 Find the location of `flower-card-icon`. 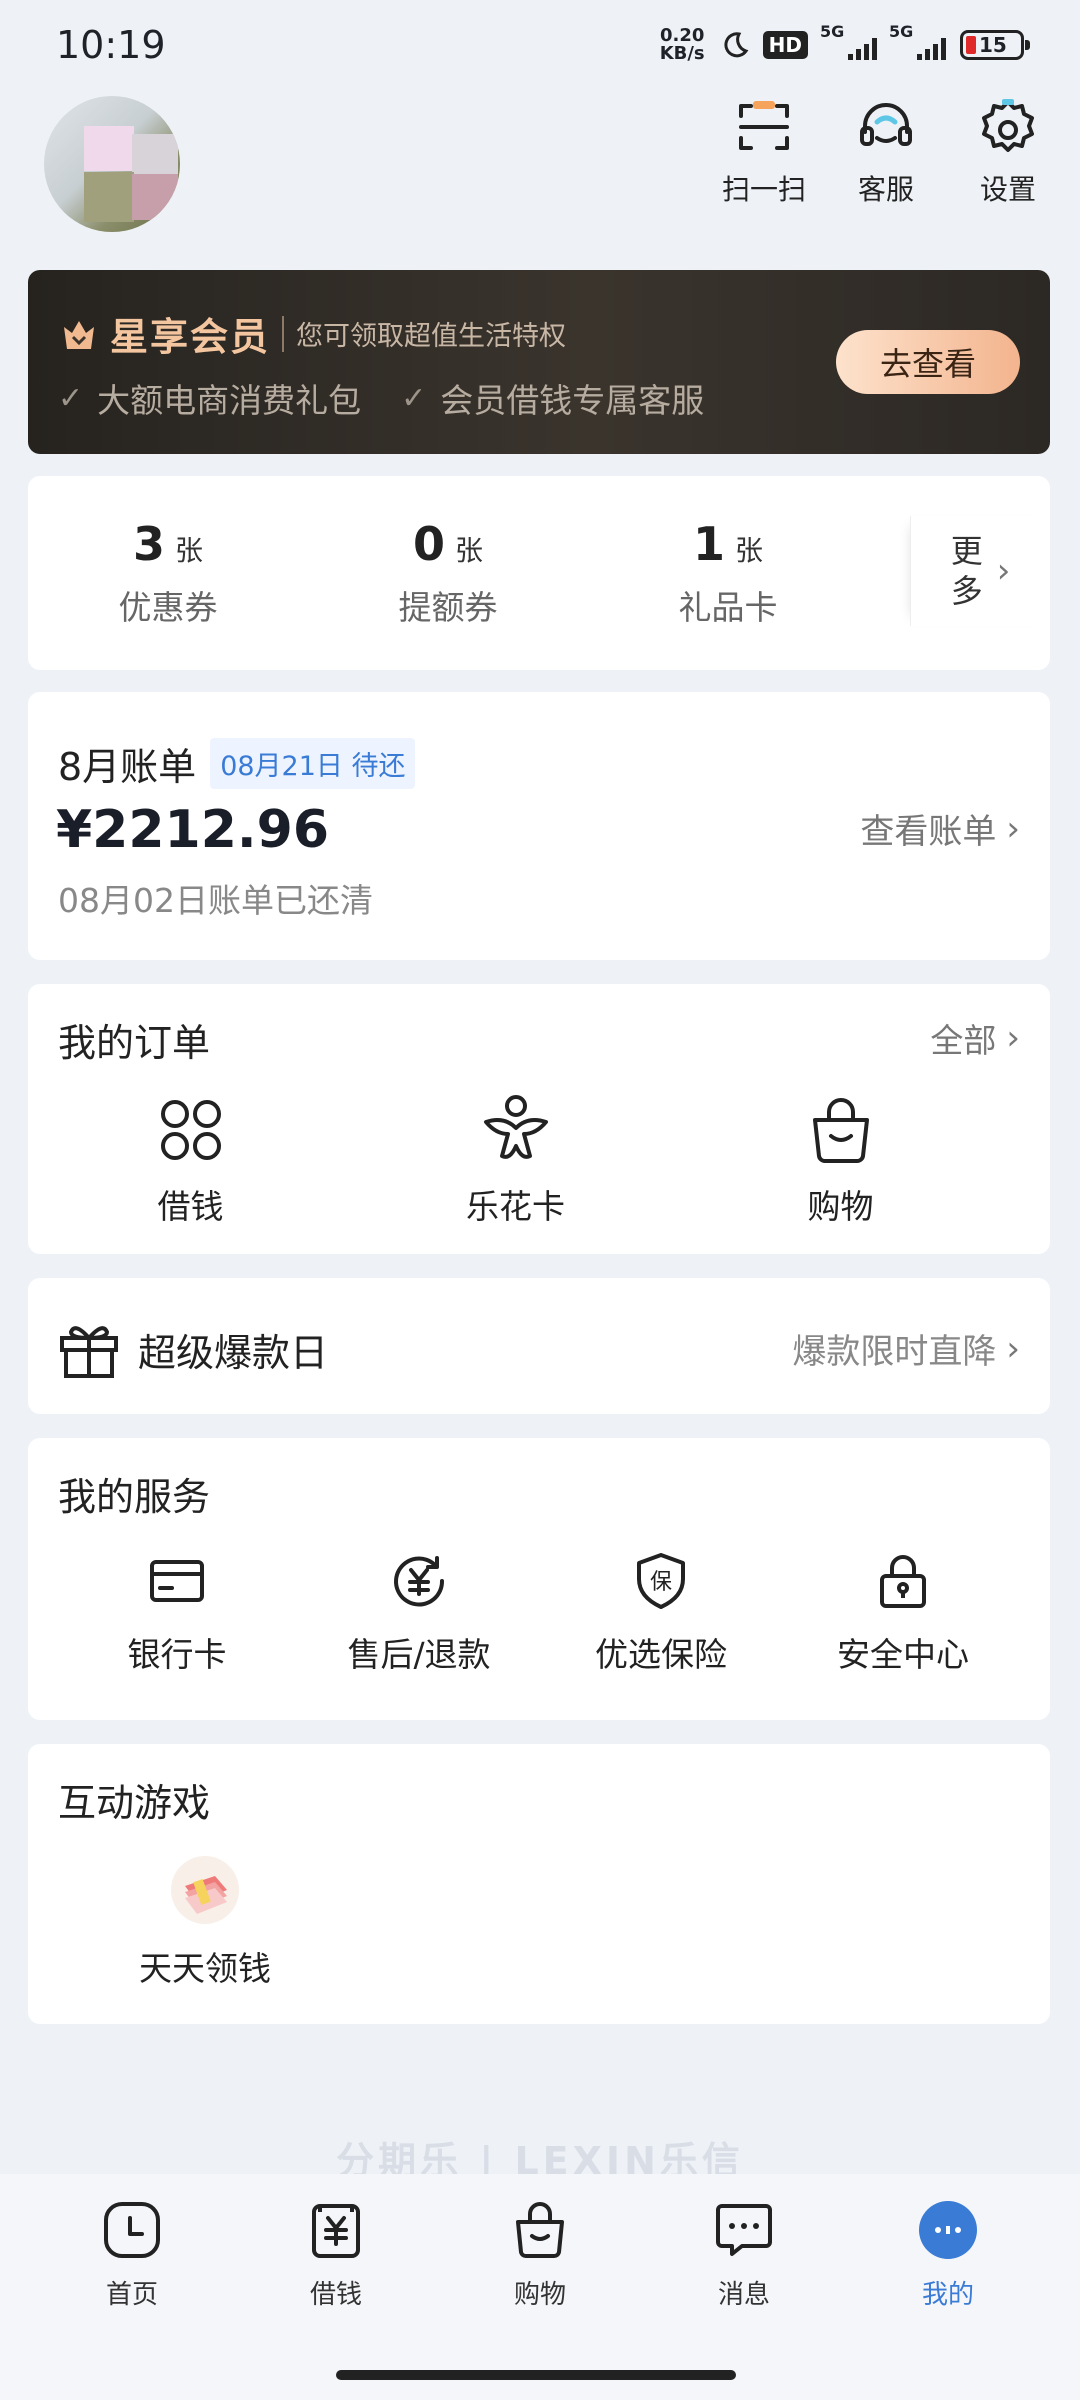

flower-card-icon is located at coordinates (515, 1127).